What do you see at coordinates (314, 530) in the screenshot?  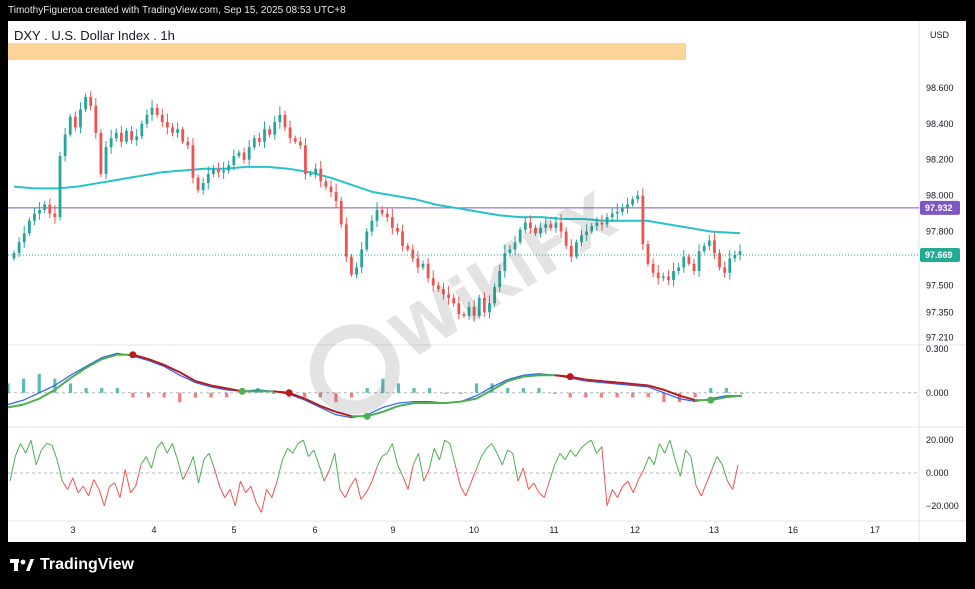 I see `time-tick-label: 6` at bounding box center [314, 530].